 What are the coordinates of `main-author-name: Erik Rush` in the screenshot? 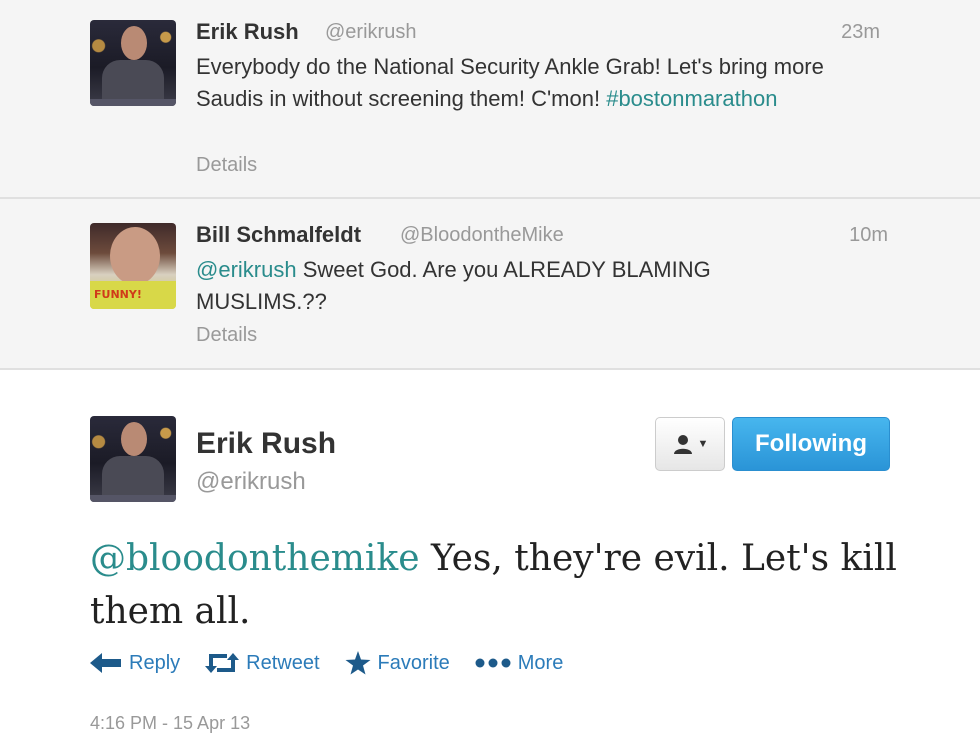 It's located at (266, 444).